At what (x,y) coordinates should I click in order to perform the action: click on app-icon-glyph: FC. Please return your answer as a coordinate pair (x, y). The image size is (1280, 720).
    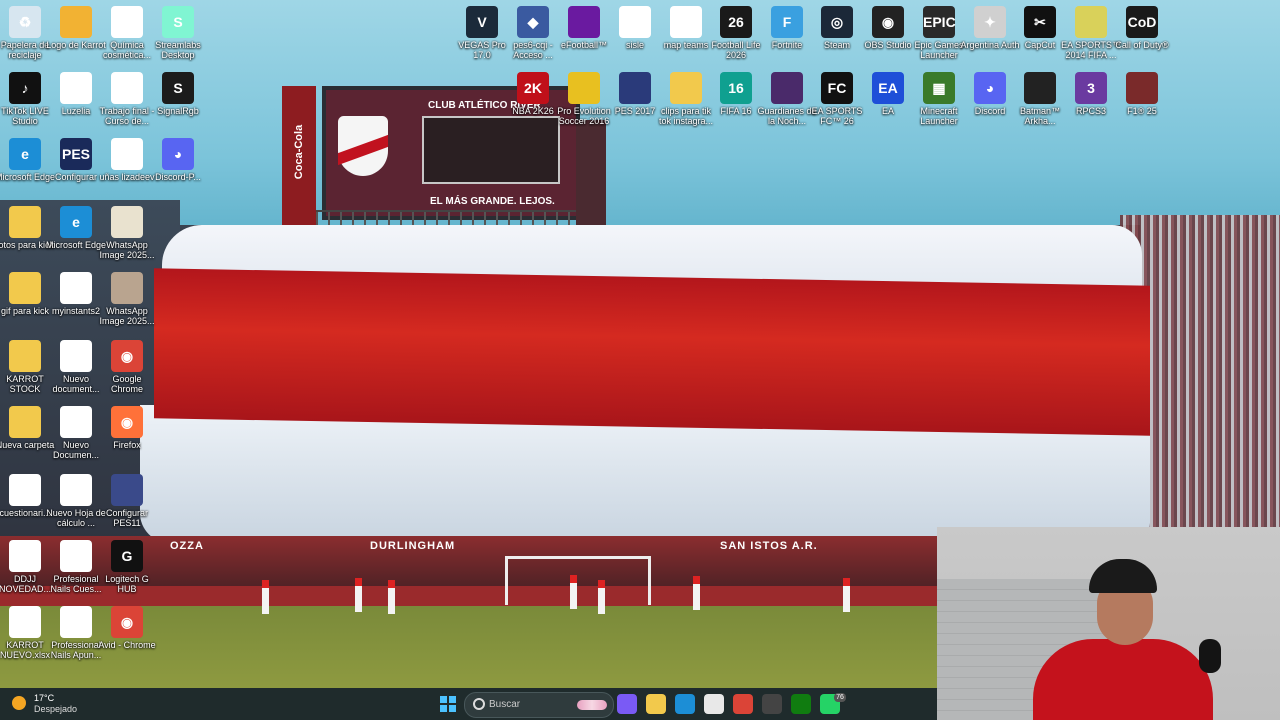
    Looking at the image, I should click on (837, 88).